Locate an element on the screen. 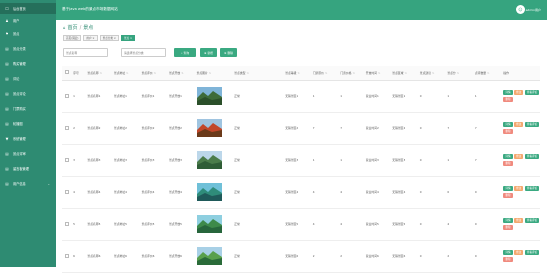  search-toolbar: ⌕ 查询 ⊕ 新增 ⊗ 删除 is located at coordinates (150, 52).